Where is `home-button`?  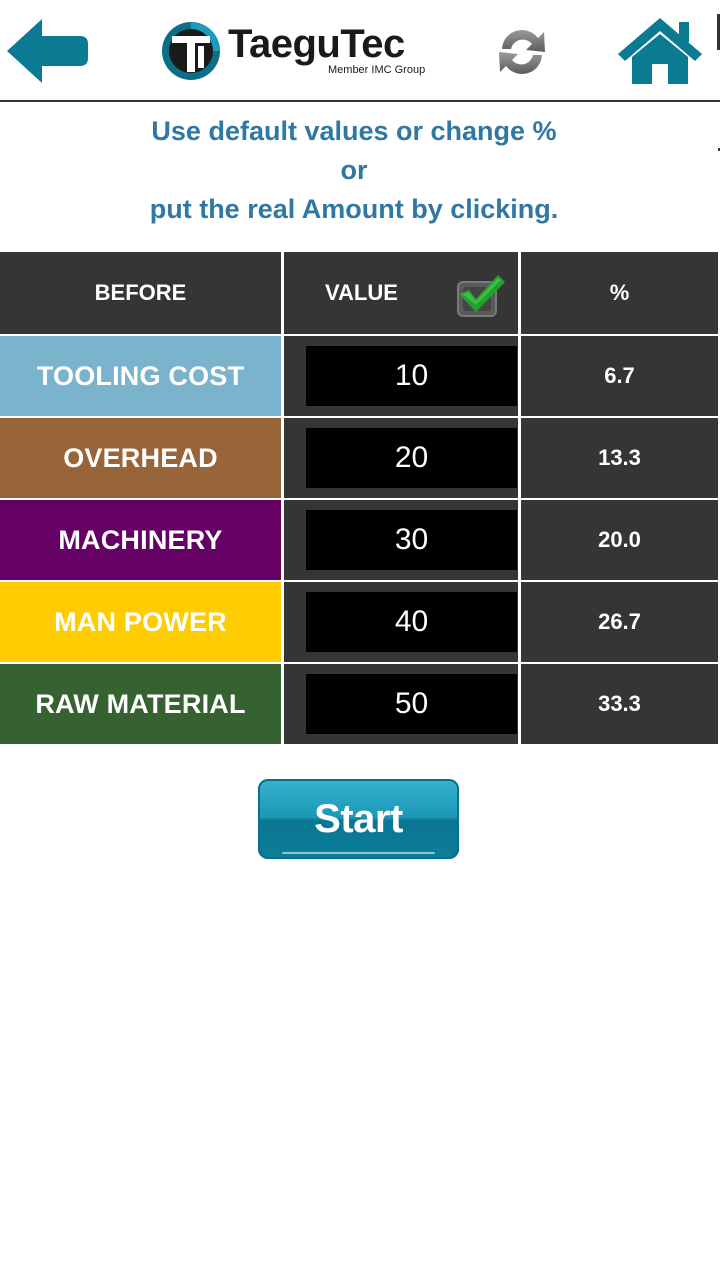
home-button is located at coordinates (660, 50).